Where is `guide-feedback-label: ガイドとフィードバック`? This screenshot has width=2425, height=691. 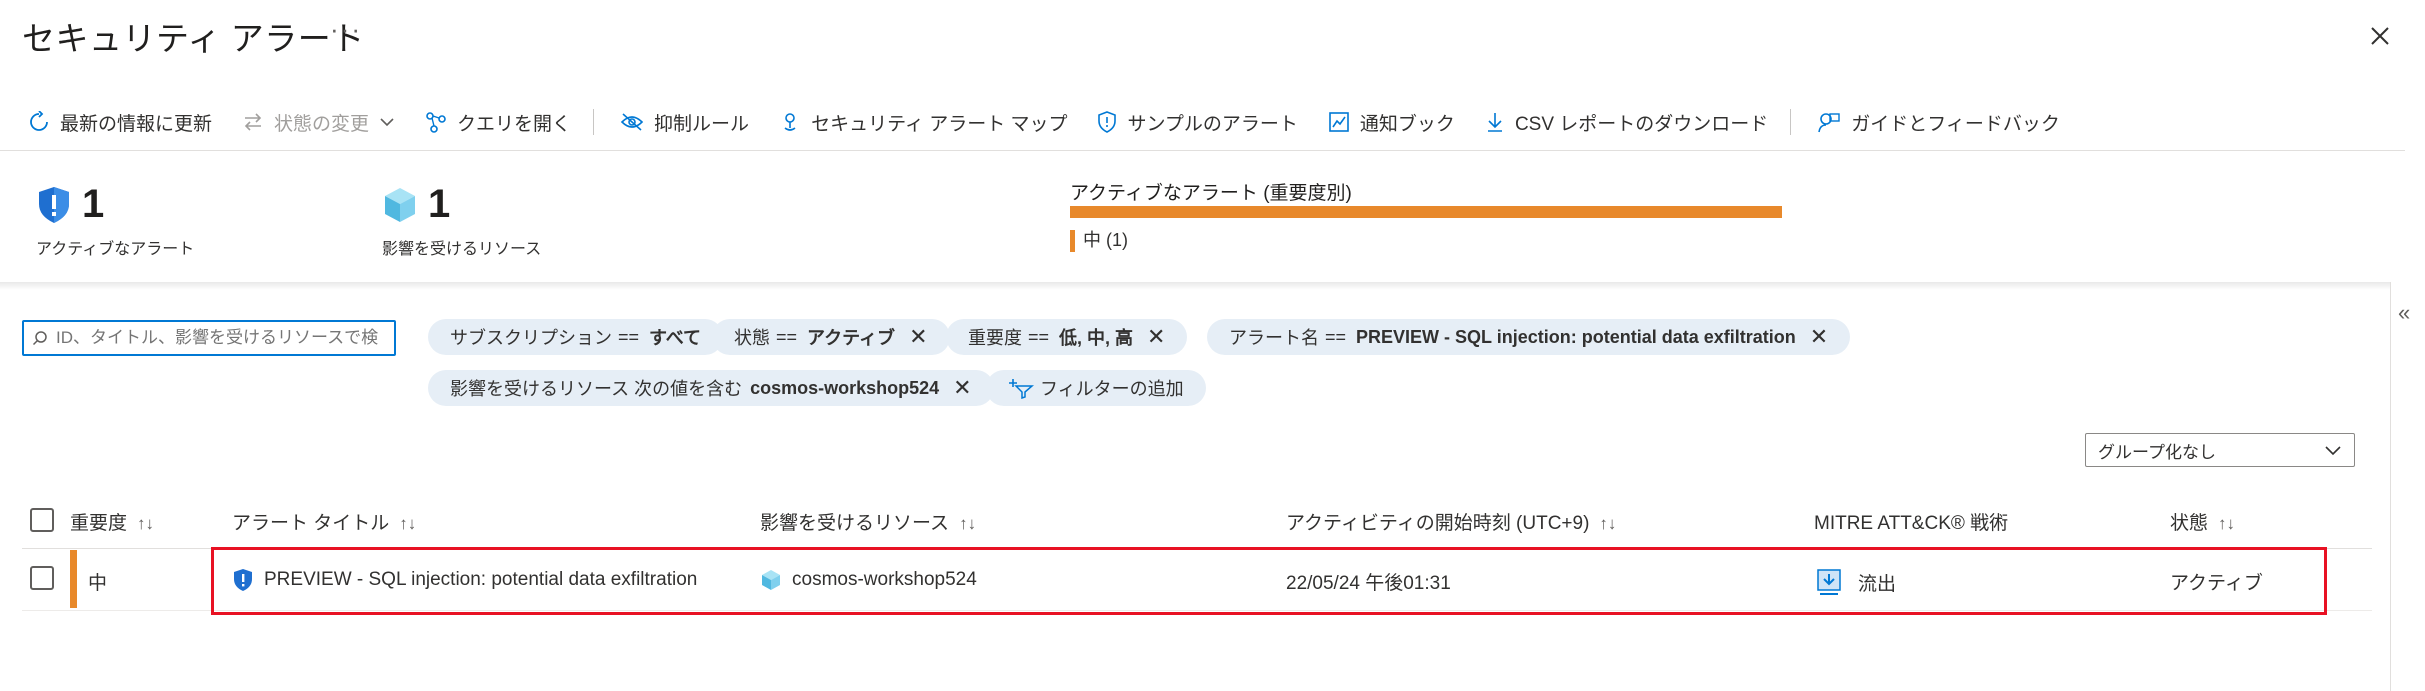
guide-feedback-label: ガイドとフィードバック is located at coordinates (1955, 124).